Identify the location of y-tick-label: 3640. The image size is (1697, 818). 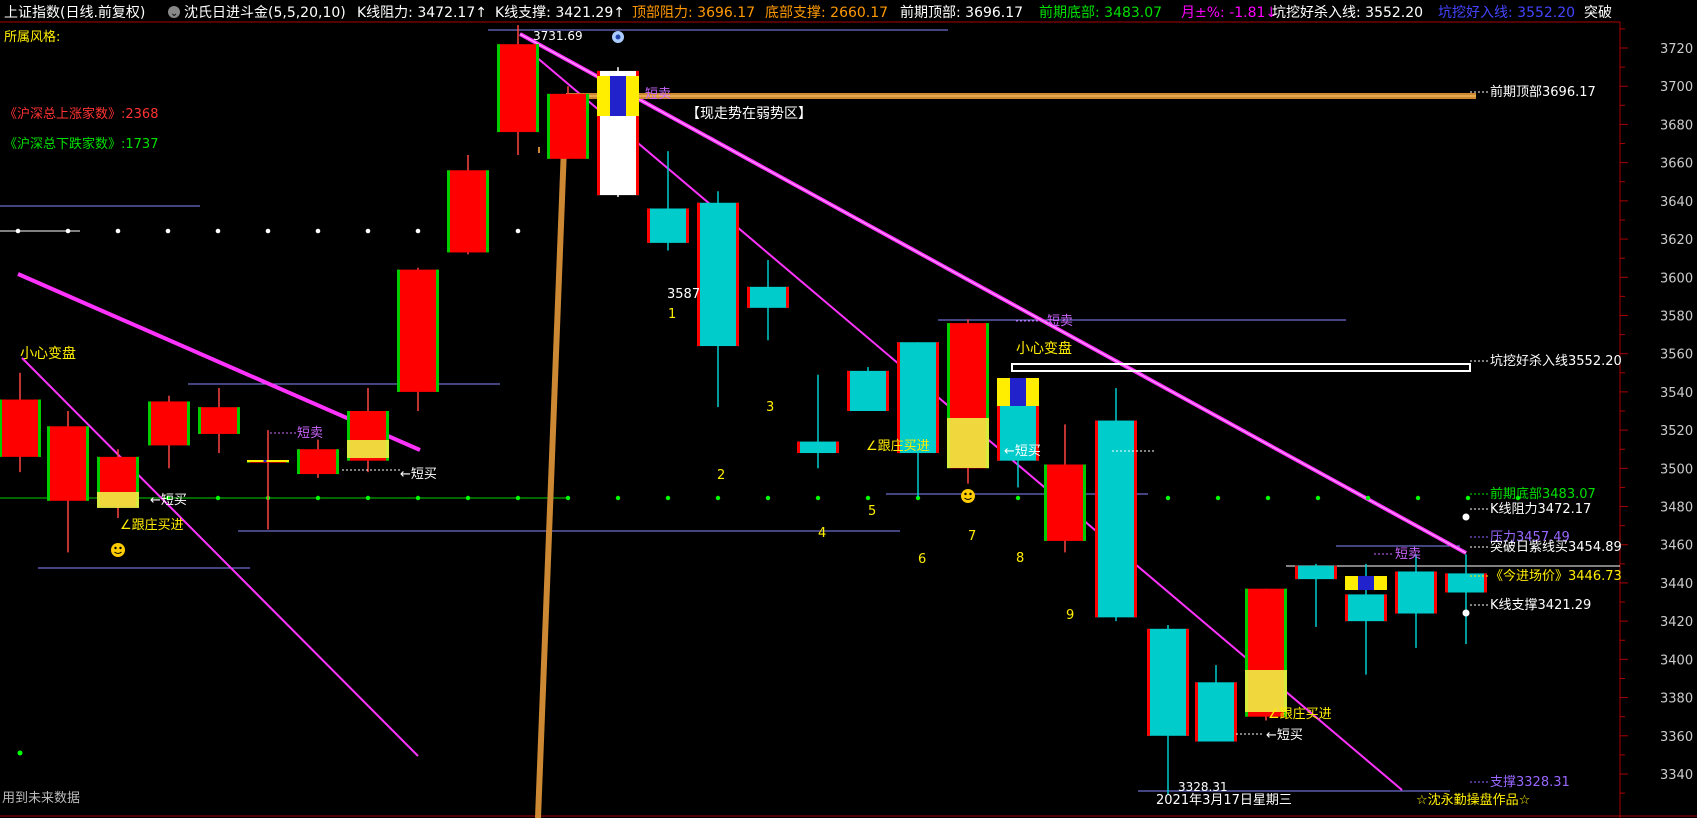
(1676, 202).